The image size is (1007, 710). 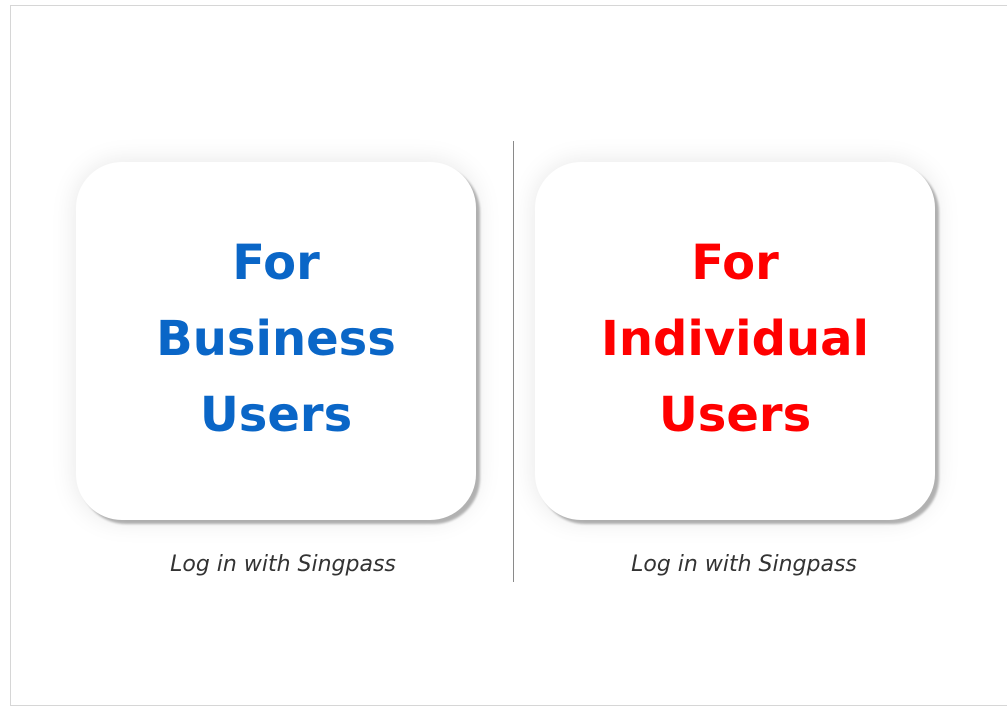 What do you see at coordinates (735, 263) in the screenshot?
I see `individual-card-line-1: For` at bounding box center [735, 263].